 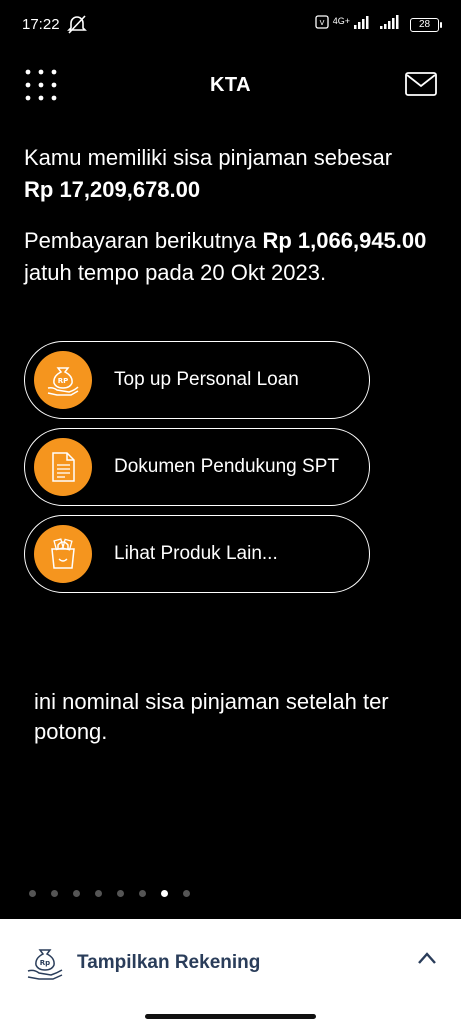 I want to click on tampilkan-rekening-button: Rp Tampilkan Rekening, so click(x=230, y=963).